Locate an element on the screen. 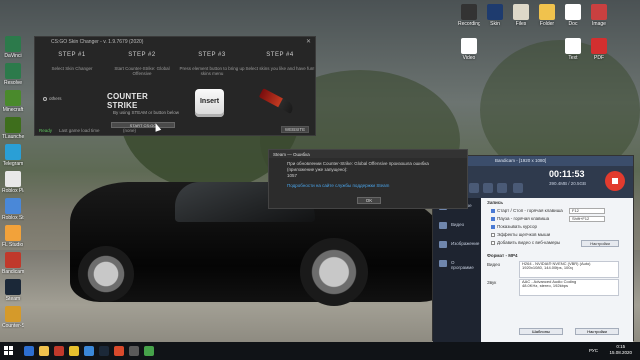  row-label: Показывать курсор is located at coordinates (517, 226).